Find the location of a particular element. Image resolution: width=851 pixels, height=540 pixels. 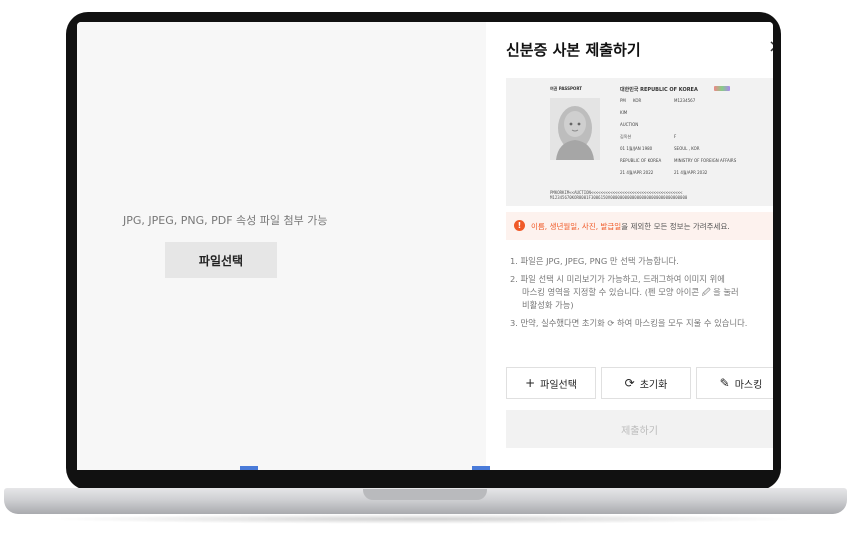

passport-nationality: REPUBLIC OF KOREA is located at coordinates (641, 160).